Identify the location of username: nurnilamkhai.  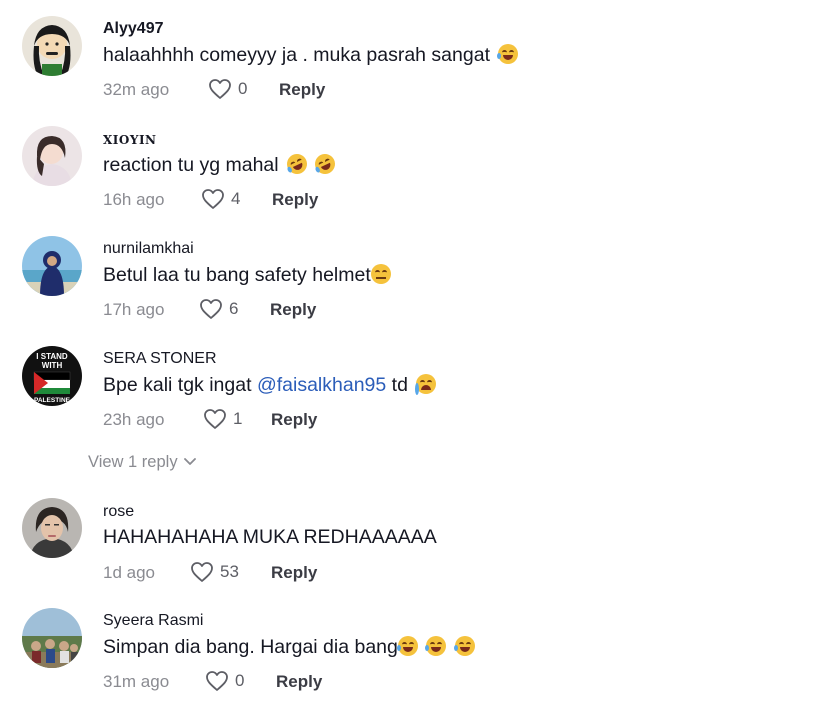
(148, 249).